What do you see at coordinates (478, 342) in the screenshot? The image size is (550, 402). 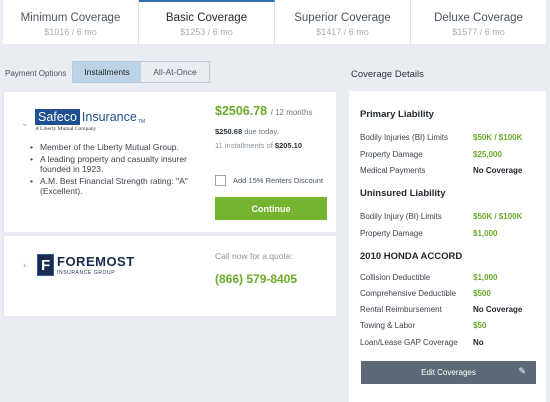 I see `detail-value: No` at bounding box center [478, 342].